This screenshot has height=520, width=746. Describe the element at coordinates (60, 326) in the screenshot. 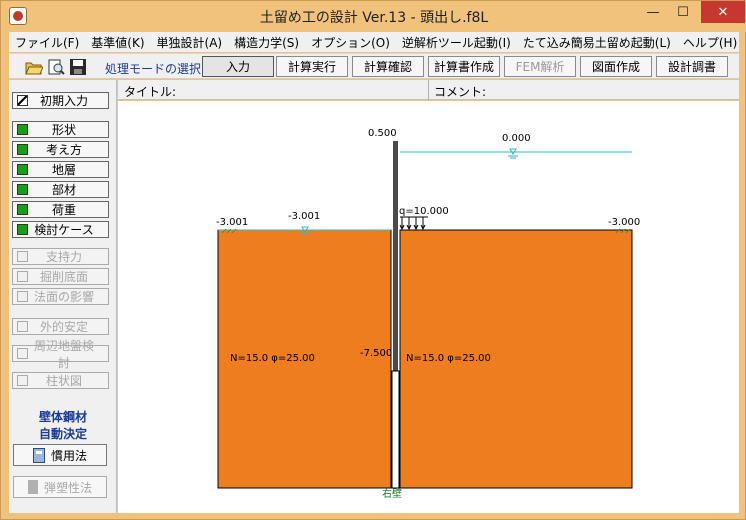

I see `sidebar-item-external-stability: 外的安定` at that location.